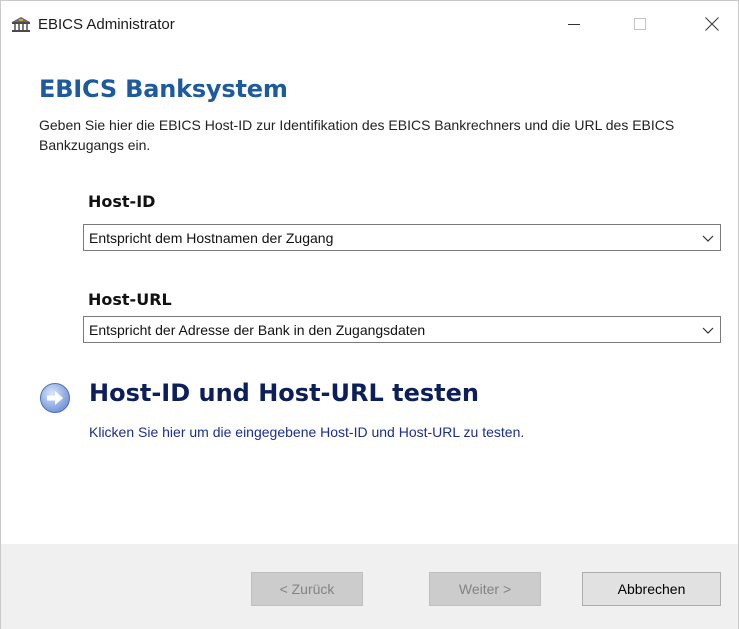  Describe the element at coordinates (485, 589) in the screenshot. I see `next-button: Weiter >` at that location.